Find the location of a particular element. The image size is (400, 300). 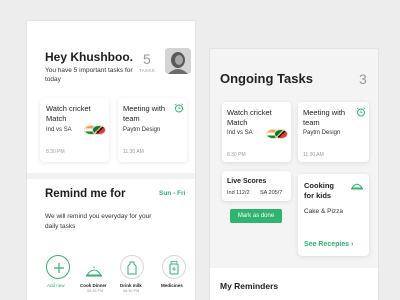

live-score-ind: Ind 112/2 is located at coordinates (238, 193).